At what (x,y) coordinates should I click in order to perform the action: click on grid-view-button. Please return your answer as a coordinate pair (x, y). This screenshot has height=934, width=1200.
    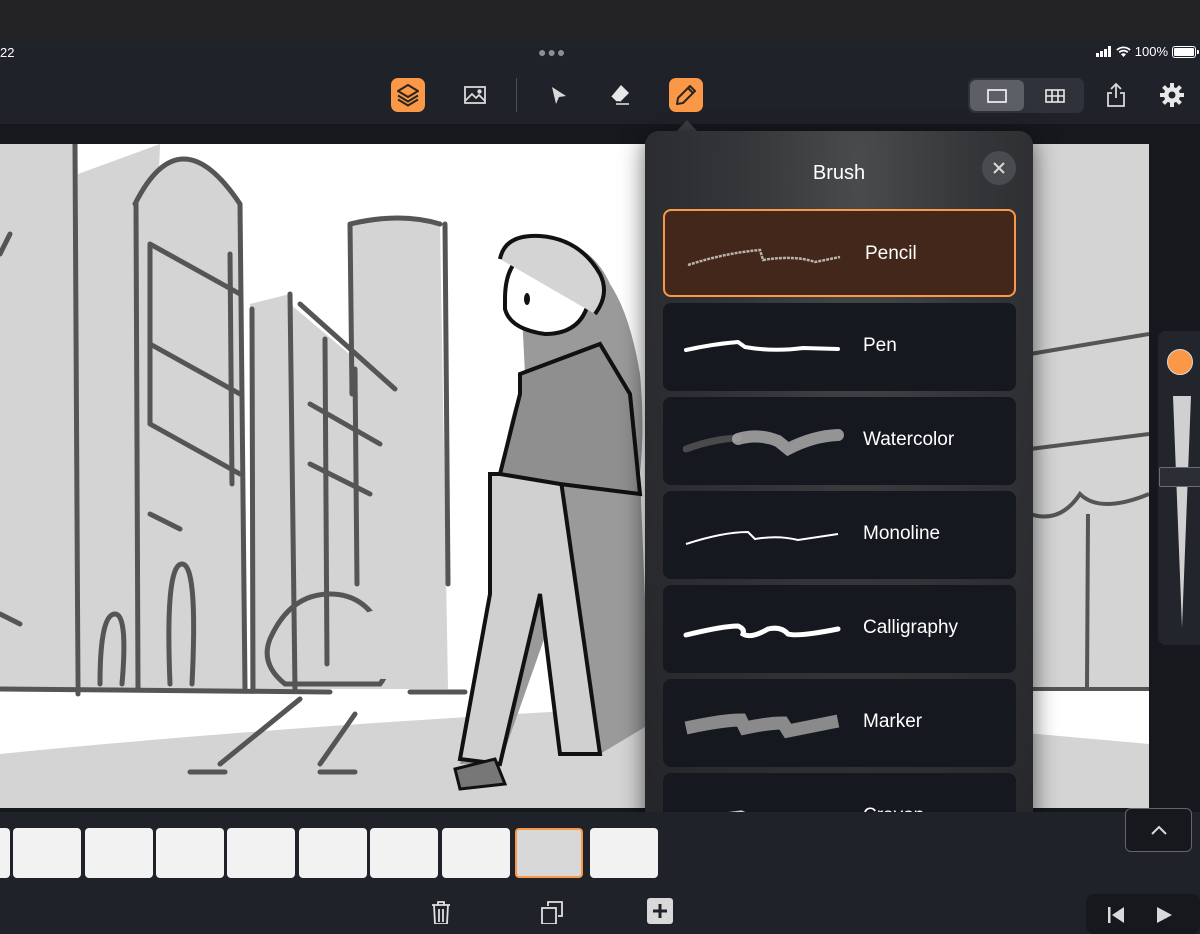
    Looking at the image, I should click on (1055, 95).